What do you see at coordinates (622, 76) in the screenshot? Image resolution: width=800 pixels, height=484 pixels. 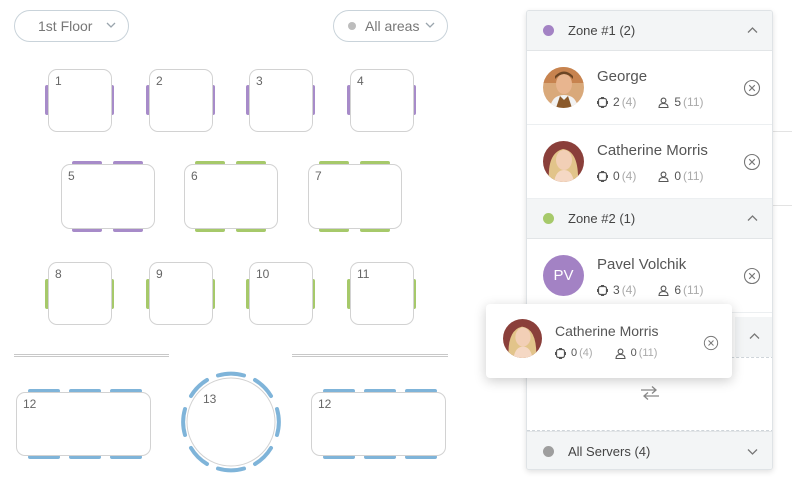 I see `server-name: George` at bounding box center [622, 76].